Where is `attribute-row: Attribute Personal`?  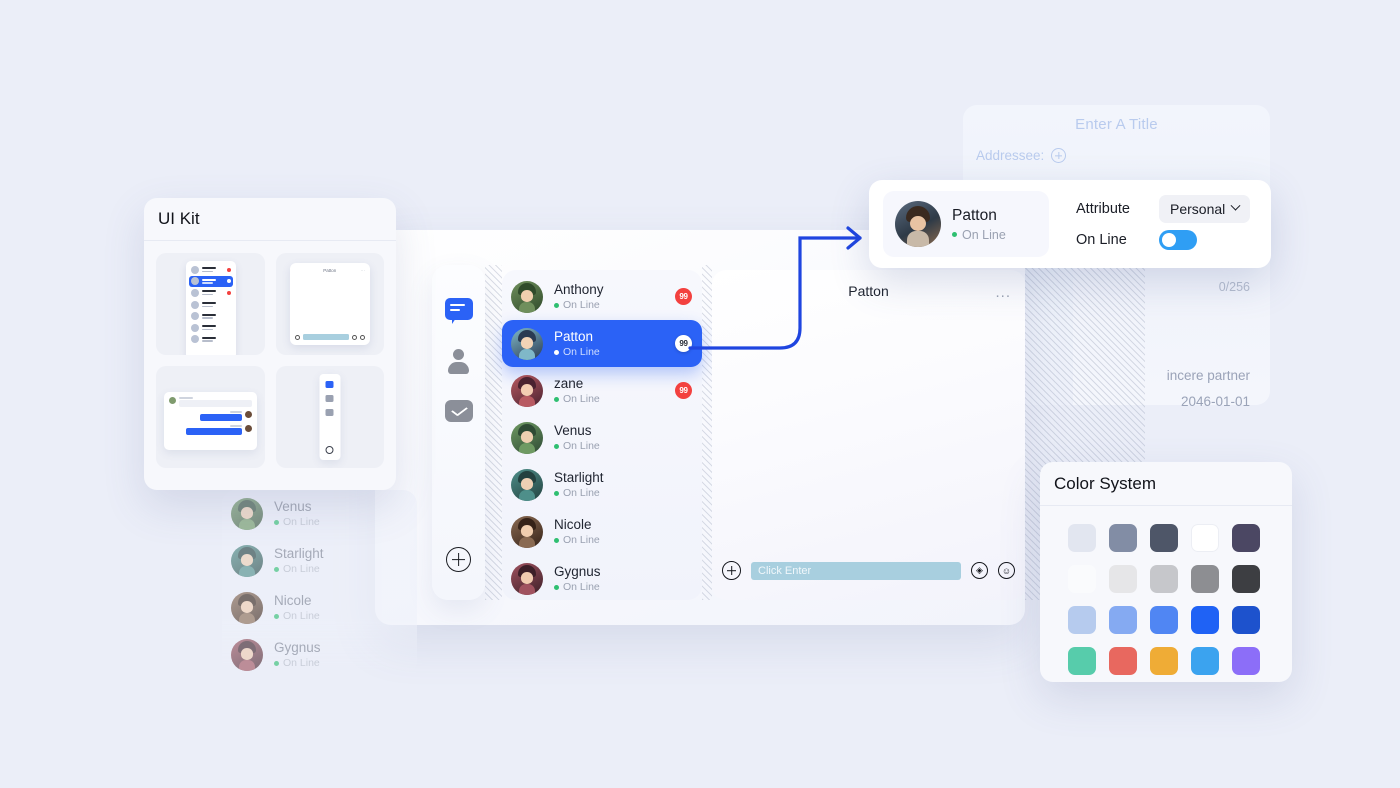
attribute-row: Attribute Personal is located at coordinates (1163, 208).